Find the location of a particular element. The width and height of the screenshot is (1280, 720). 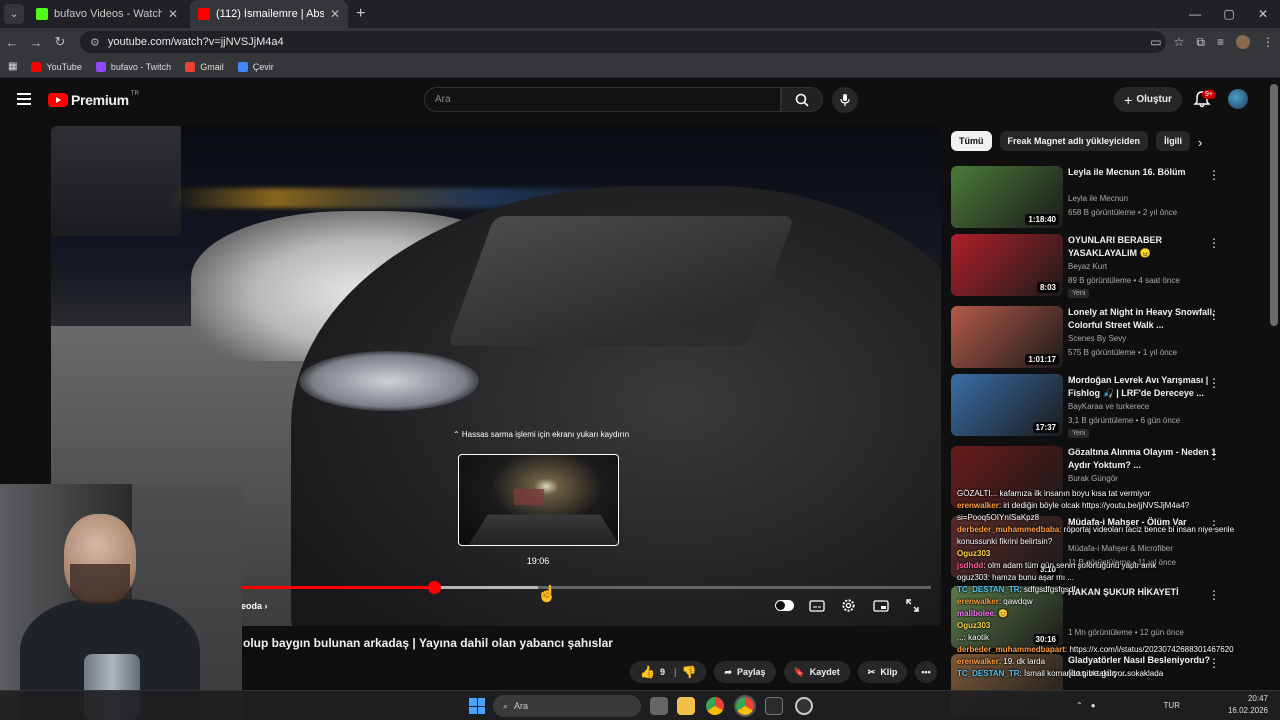

obs-icon is located at coordinates (804, 706).